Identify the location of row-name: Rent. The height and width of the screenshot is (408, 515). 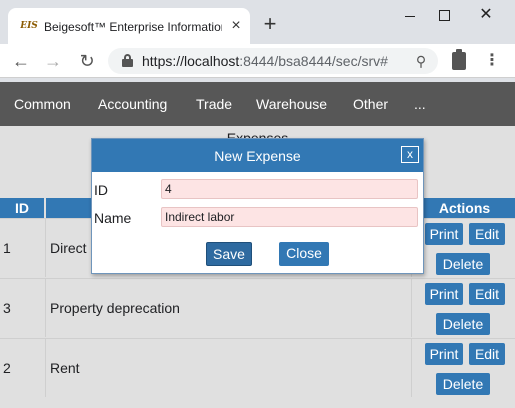
(65, 368).